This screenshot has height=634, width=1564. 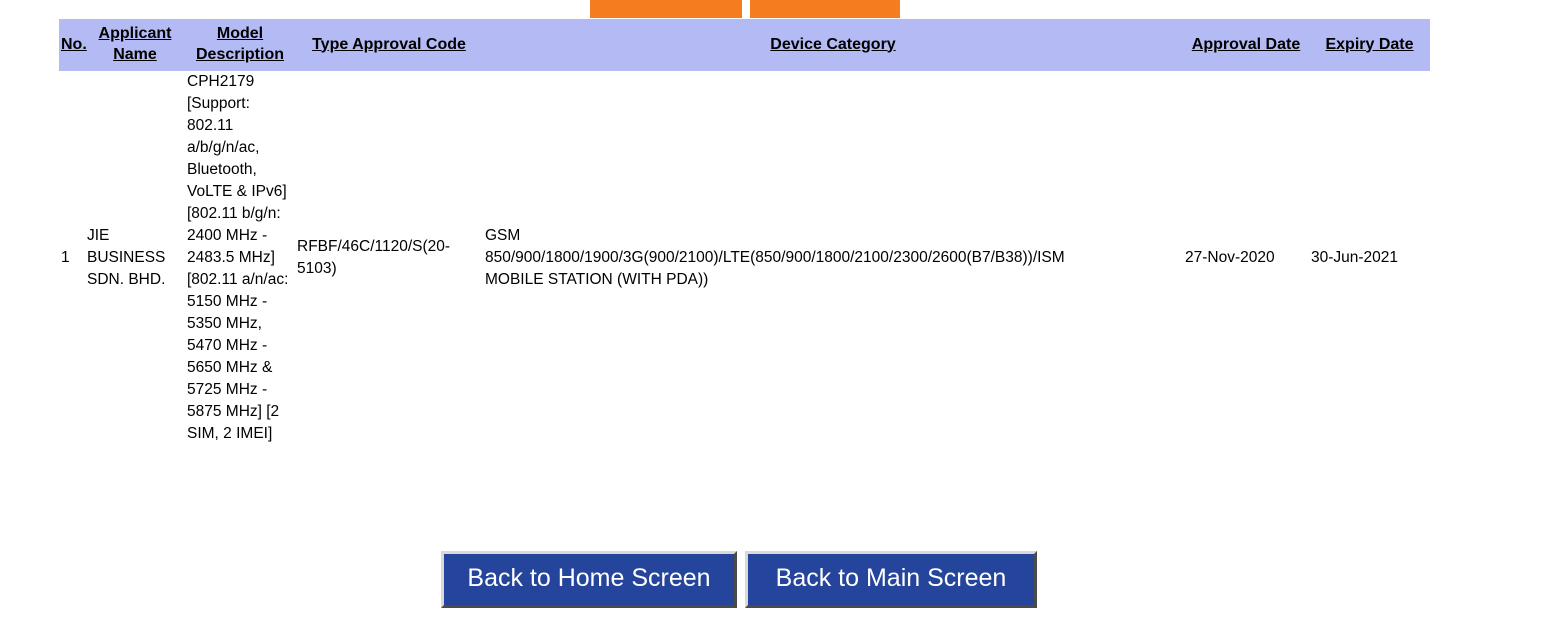 I want to click on column-header-type-approval-code-label: Type Approval Code, so click(x=389, y=44).